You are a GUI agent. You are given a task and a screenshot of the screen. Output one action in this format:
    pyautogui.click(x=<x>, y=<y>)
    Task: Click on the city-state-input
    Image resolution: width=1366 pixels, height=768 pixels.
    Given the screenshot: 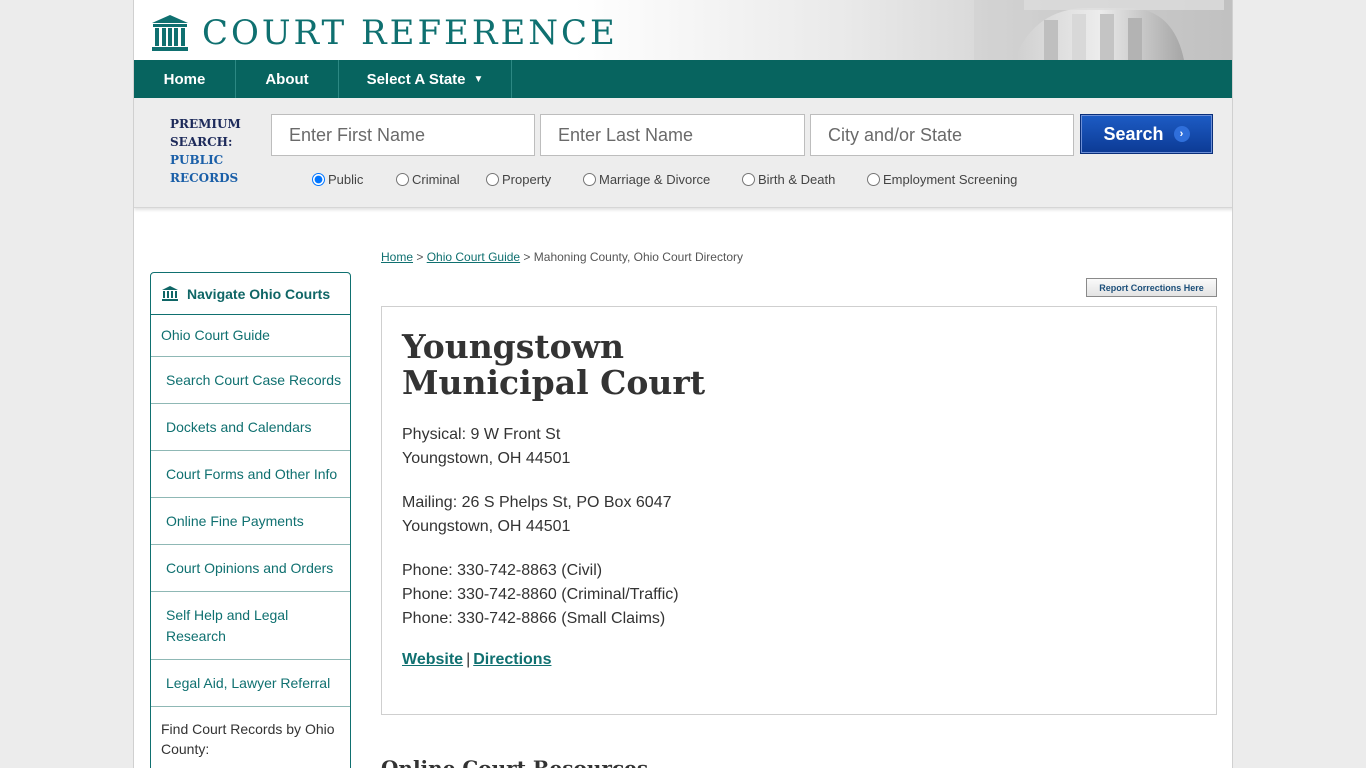 What is the action you would take?
    pyautogui.click(x=942, y=135)
    